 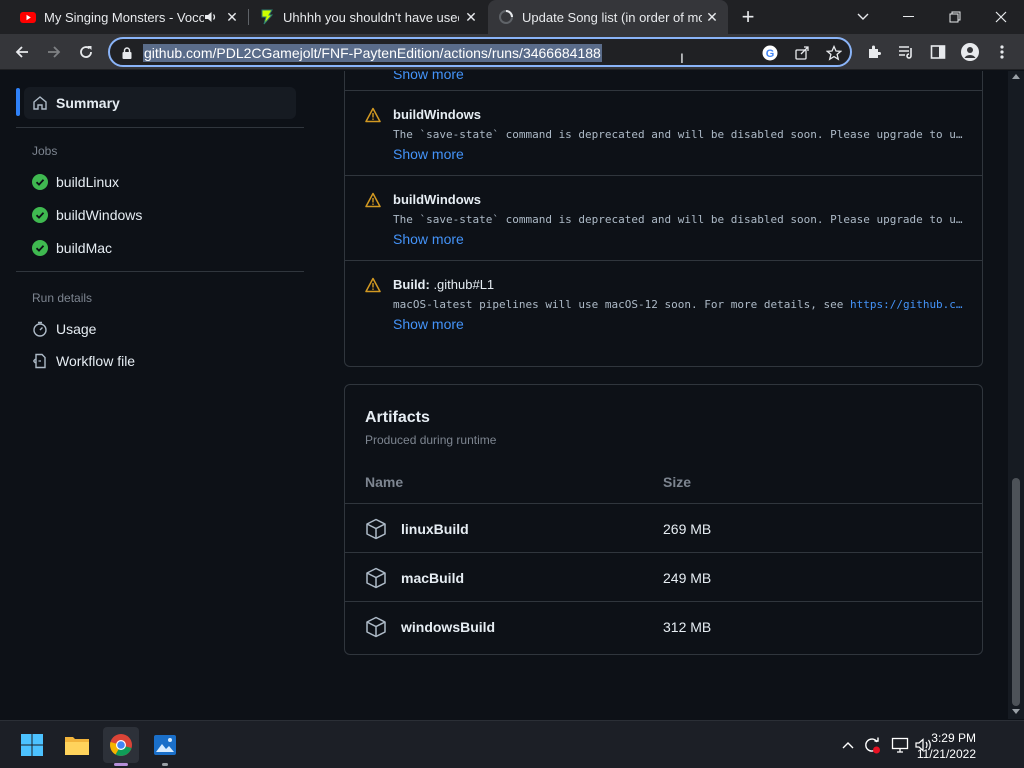 I want to click on reload-button, so click(x=86, y=52).